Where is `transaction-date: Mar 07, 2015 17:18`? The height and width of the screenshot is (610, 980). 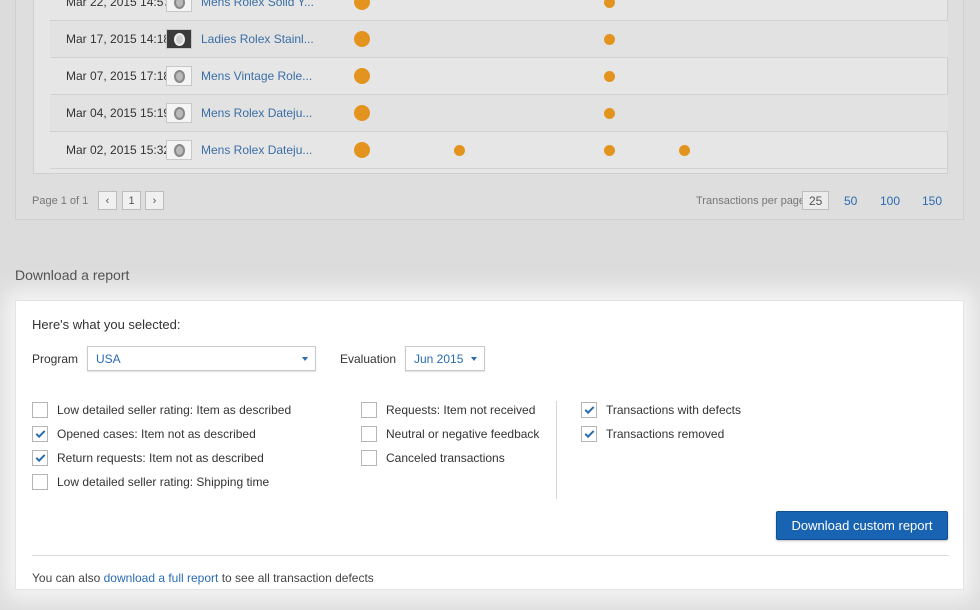
transaction-date: Mar 07, 2015 17:18 is located at coordinates (118, 76).